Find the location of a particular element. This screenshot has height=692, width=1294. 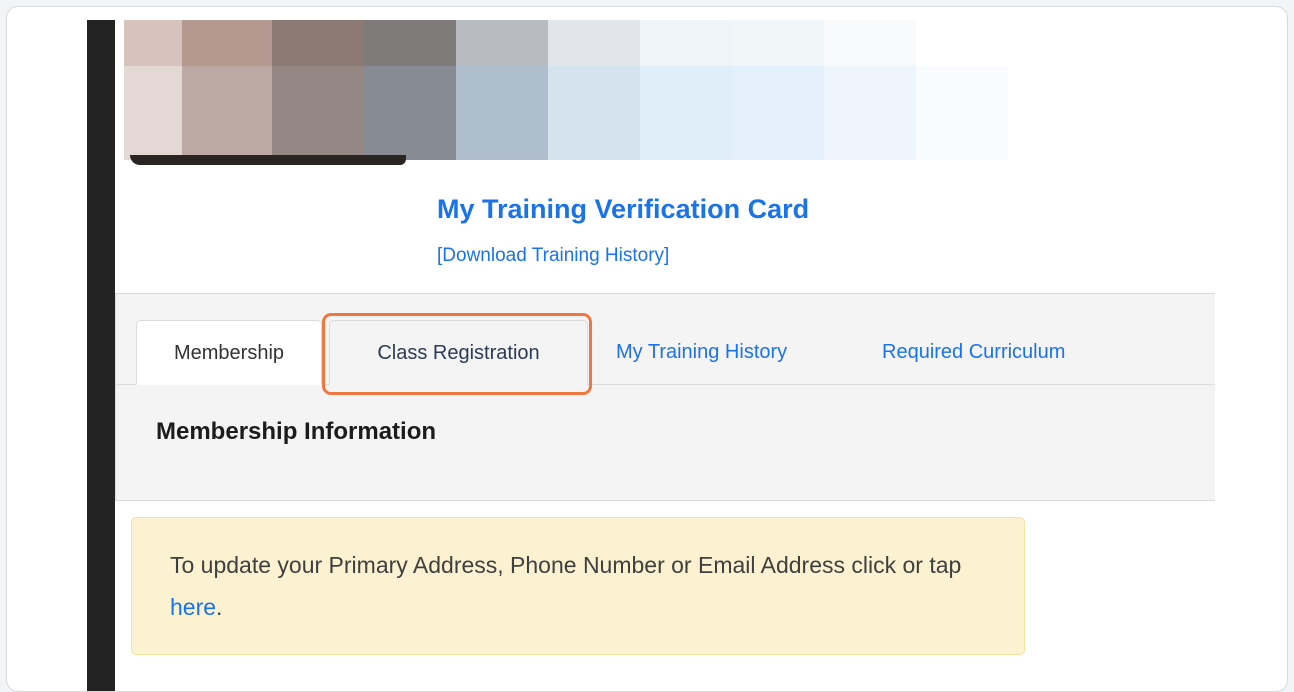

training-card-link: My Training Verification Card is located at coordinates (623, 209).